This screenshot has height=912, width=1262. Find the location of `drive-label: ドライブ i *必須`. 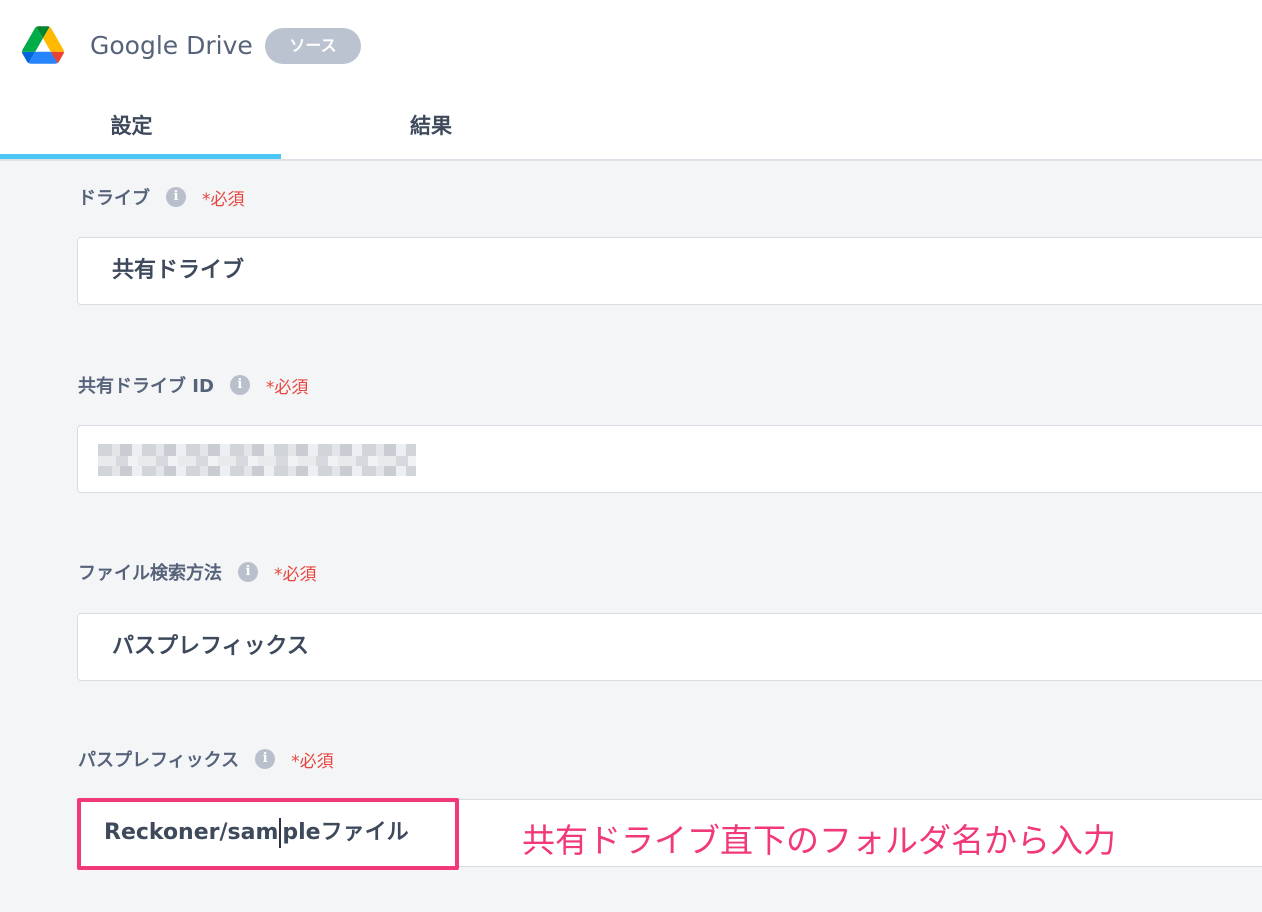

drive-label: ドライブ i *必須 is located at coordinates (161, 197).